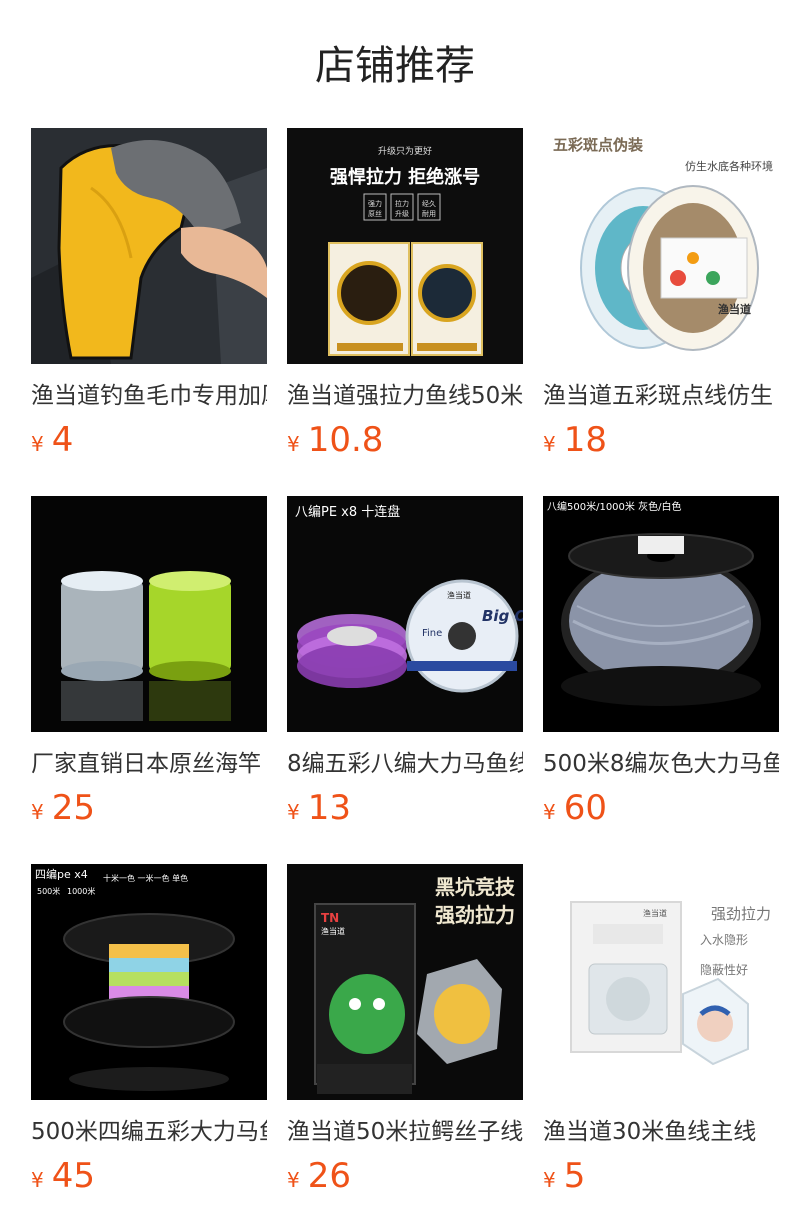  What do you see at coordinates (405, 982) in the screenshot?
I see `crocodile-line-pack-image: 黑坑竞技 强劲拉力 TN 渔当道` at bounding box center [405, 982].